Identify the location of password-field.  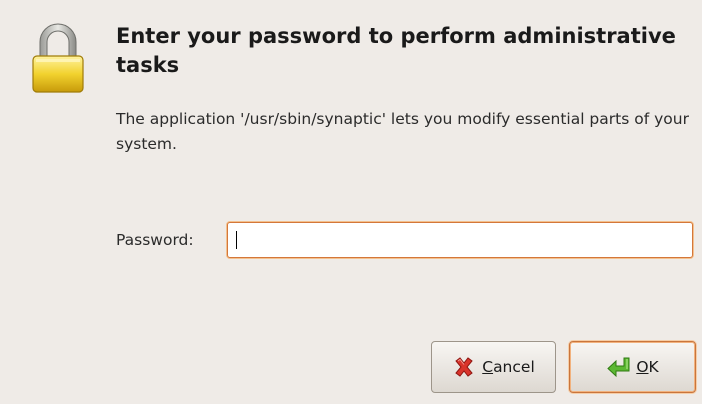
(460, 240).